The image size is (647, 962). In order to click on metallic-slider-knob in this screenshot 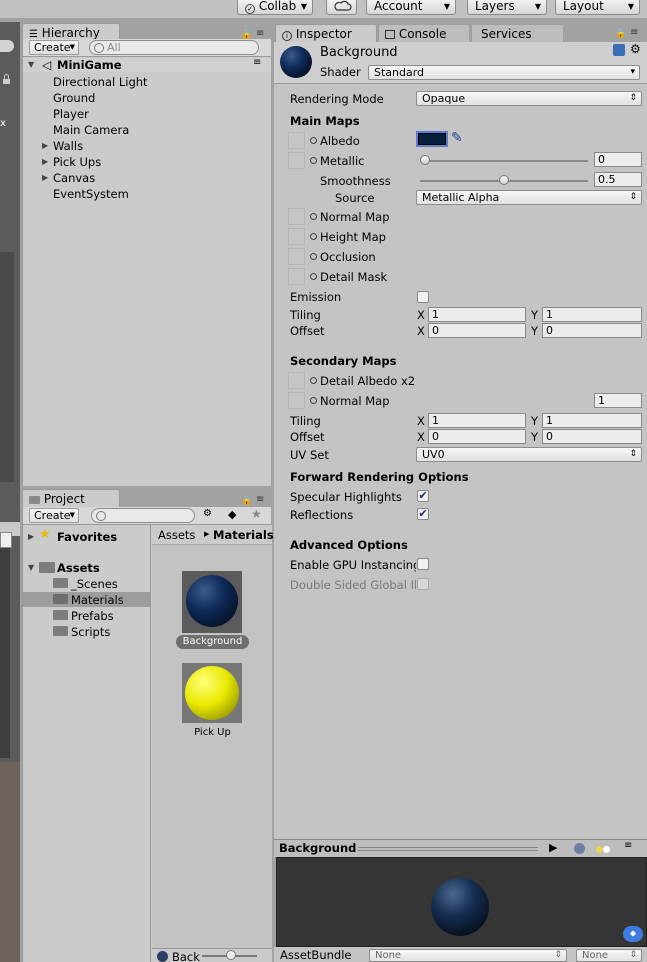, I will do `click(425, 160)`.